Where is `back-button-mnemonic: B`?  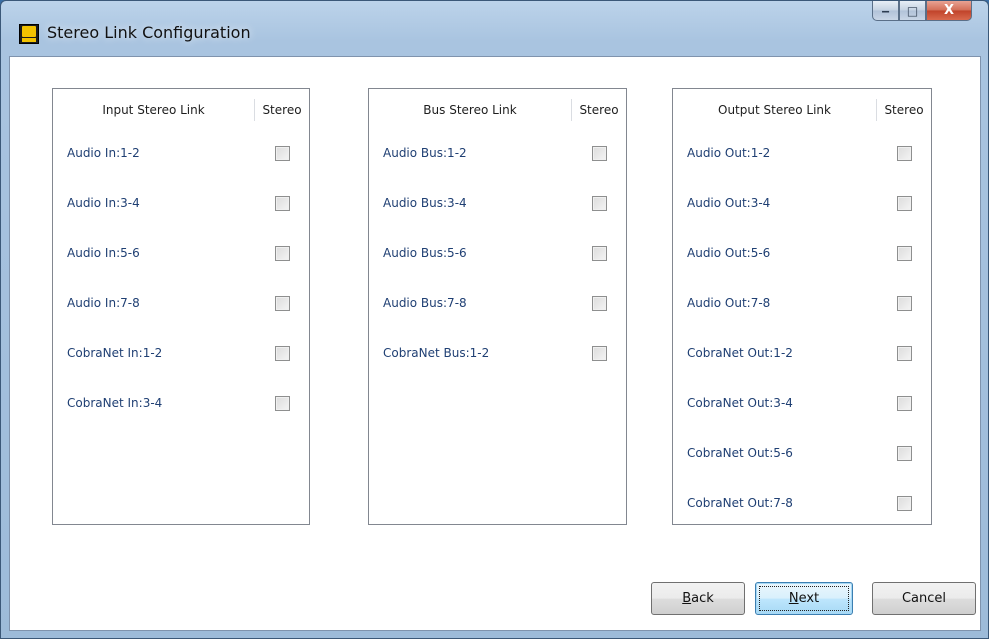 back-button-mnemonic: B is located at coordinates (687, 598).